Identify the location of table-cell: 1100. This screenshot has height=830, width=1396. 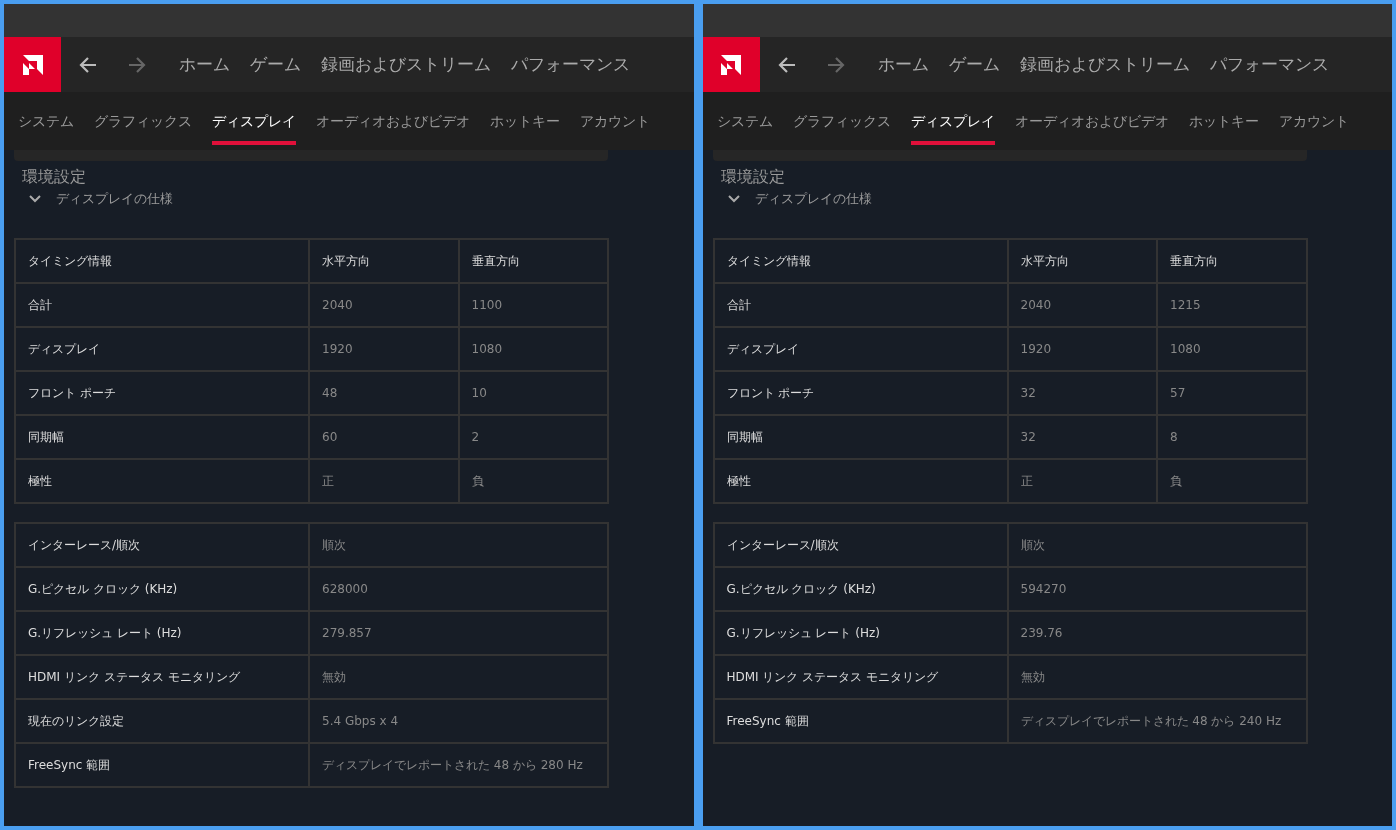
(533, 305).